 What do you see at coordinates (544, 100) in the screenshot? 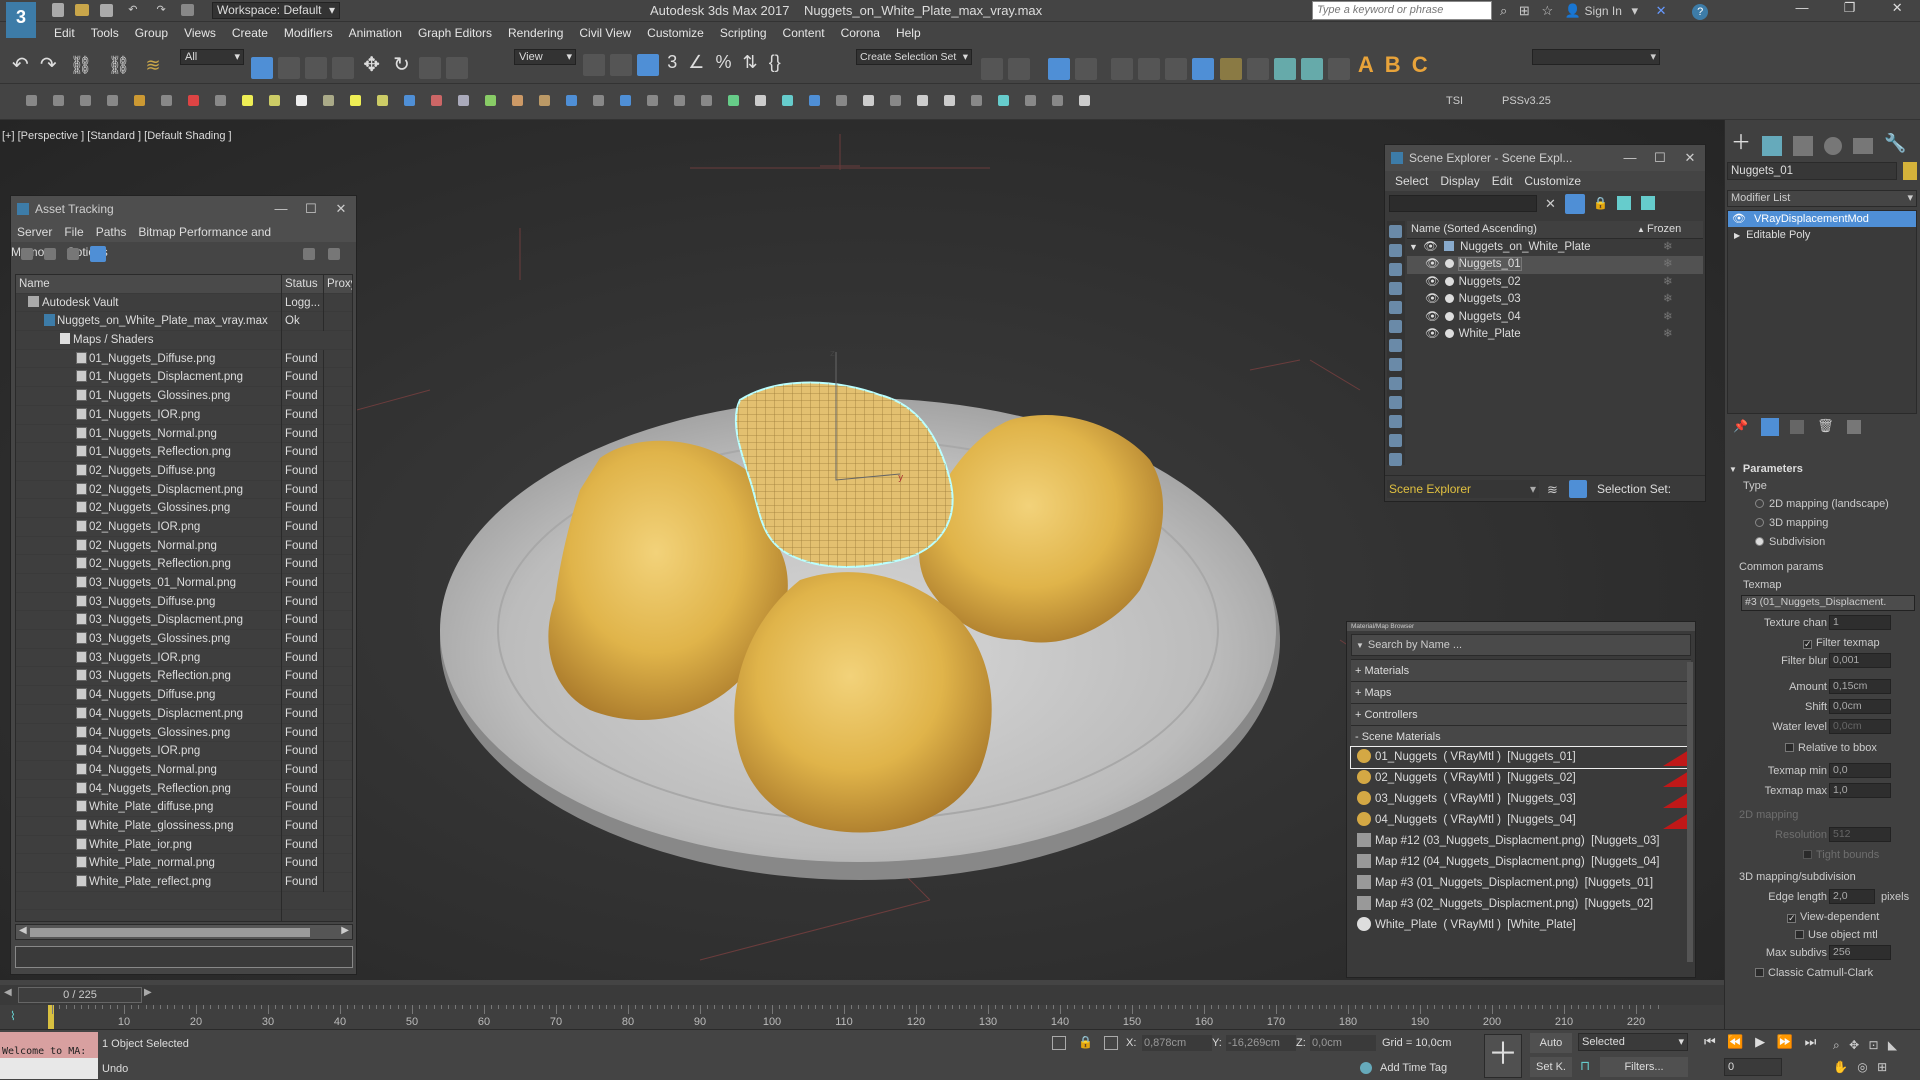
I see `secondary-tool-20-icon` at bounding box center [544, 100].